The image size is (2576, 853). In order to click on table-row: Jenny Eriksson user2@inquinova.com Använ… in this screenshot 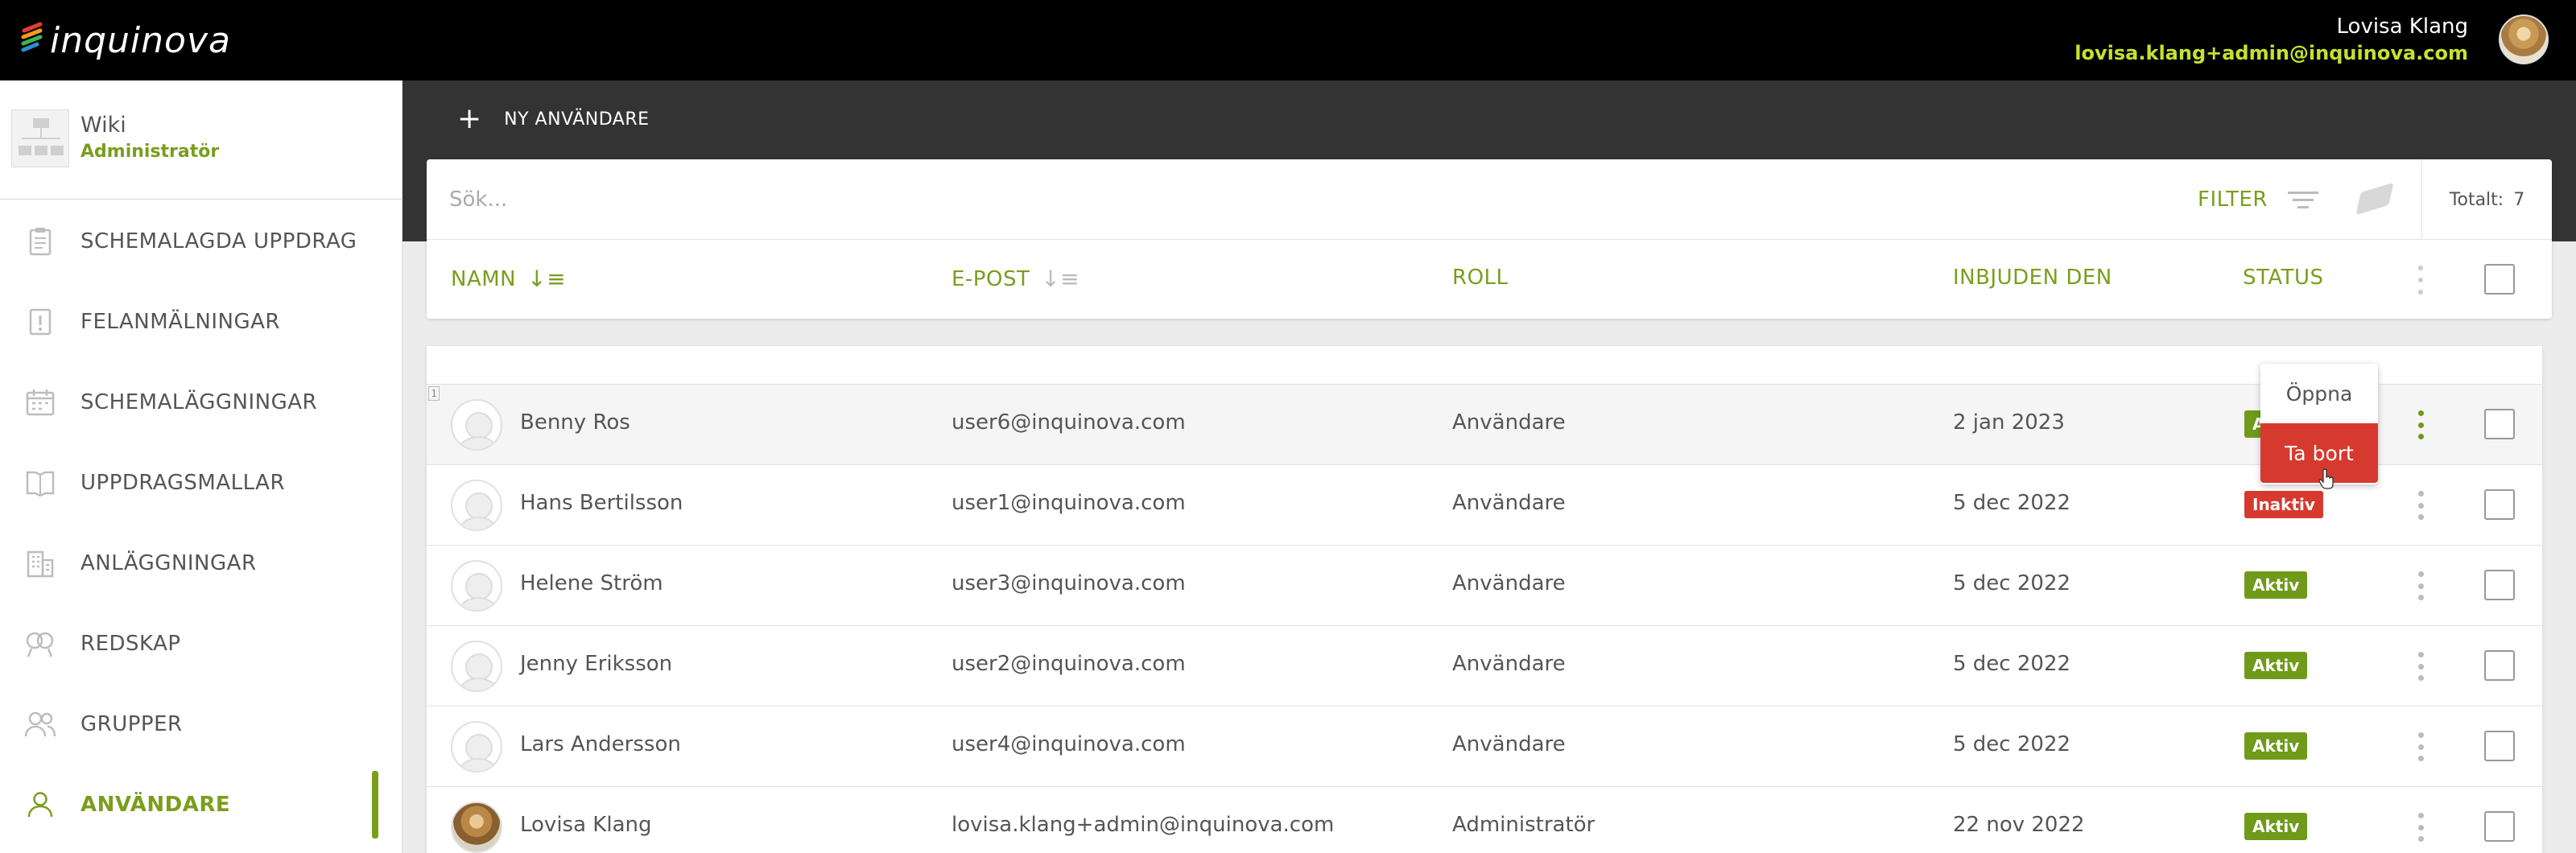, I will do `click(1484, 666)`.